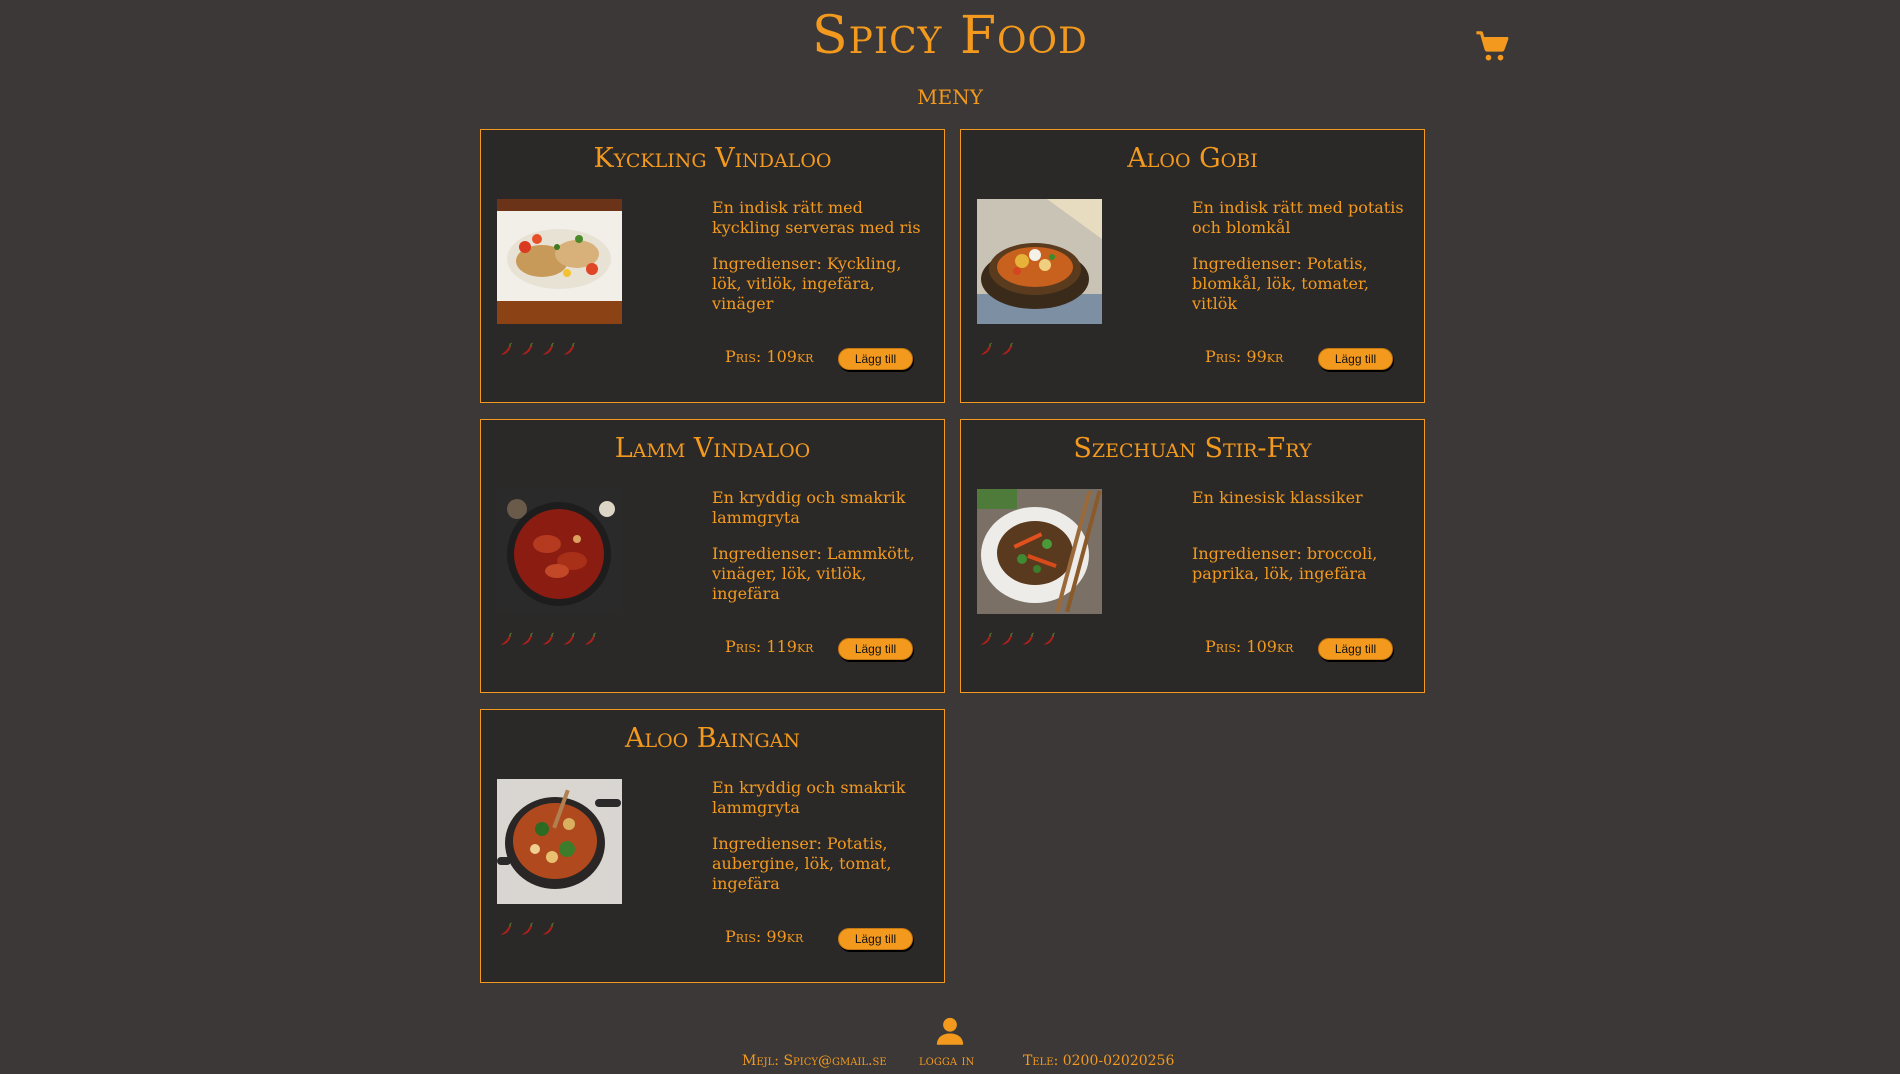 The width and height of the screenshot is (1900, 1074). What do you see at coordinates (1298, 217) in the screenshot?
I see `dish-description: En indisk rätt med potatis och blomkål` at bounding box center [1298, 217].